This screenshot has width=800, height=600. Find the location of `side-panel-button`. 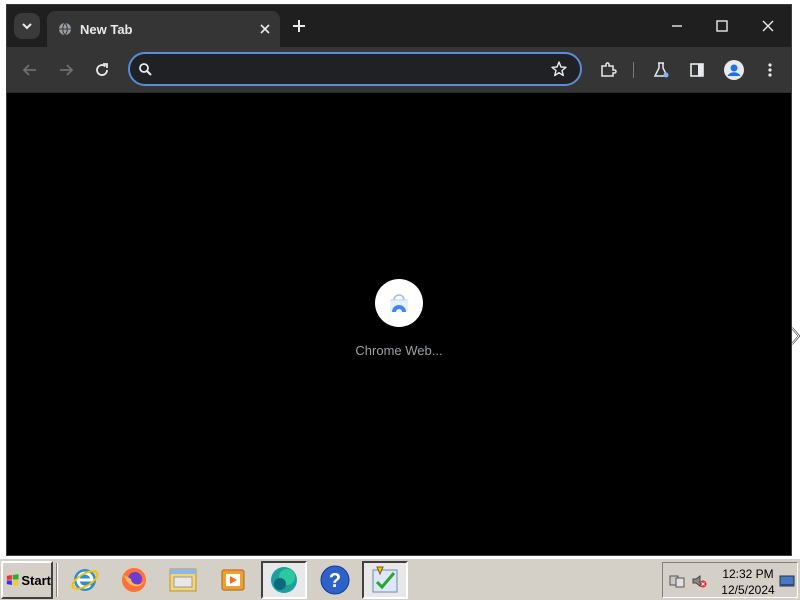

side-panel-button is located at coordinates (697, 70).